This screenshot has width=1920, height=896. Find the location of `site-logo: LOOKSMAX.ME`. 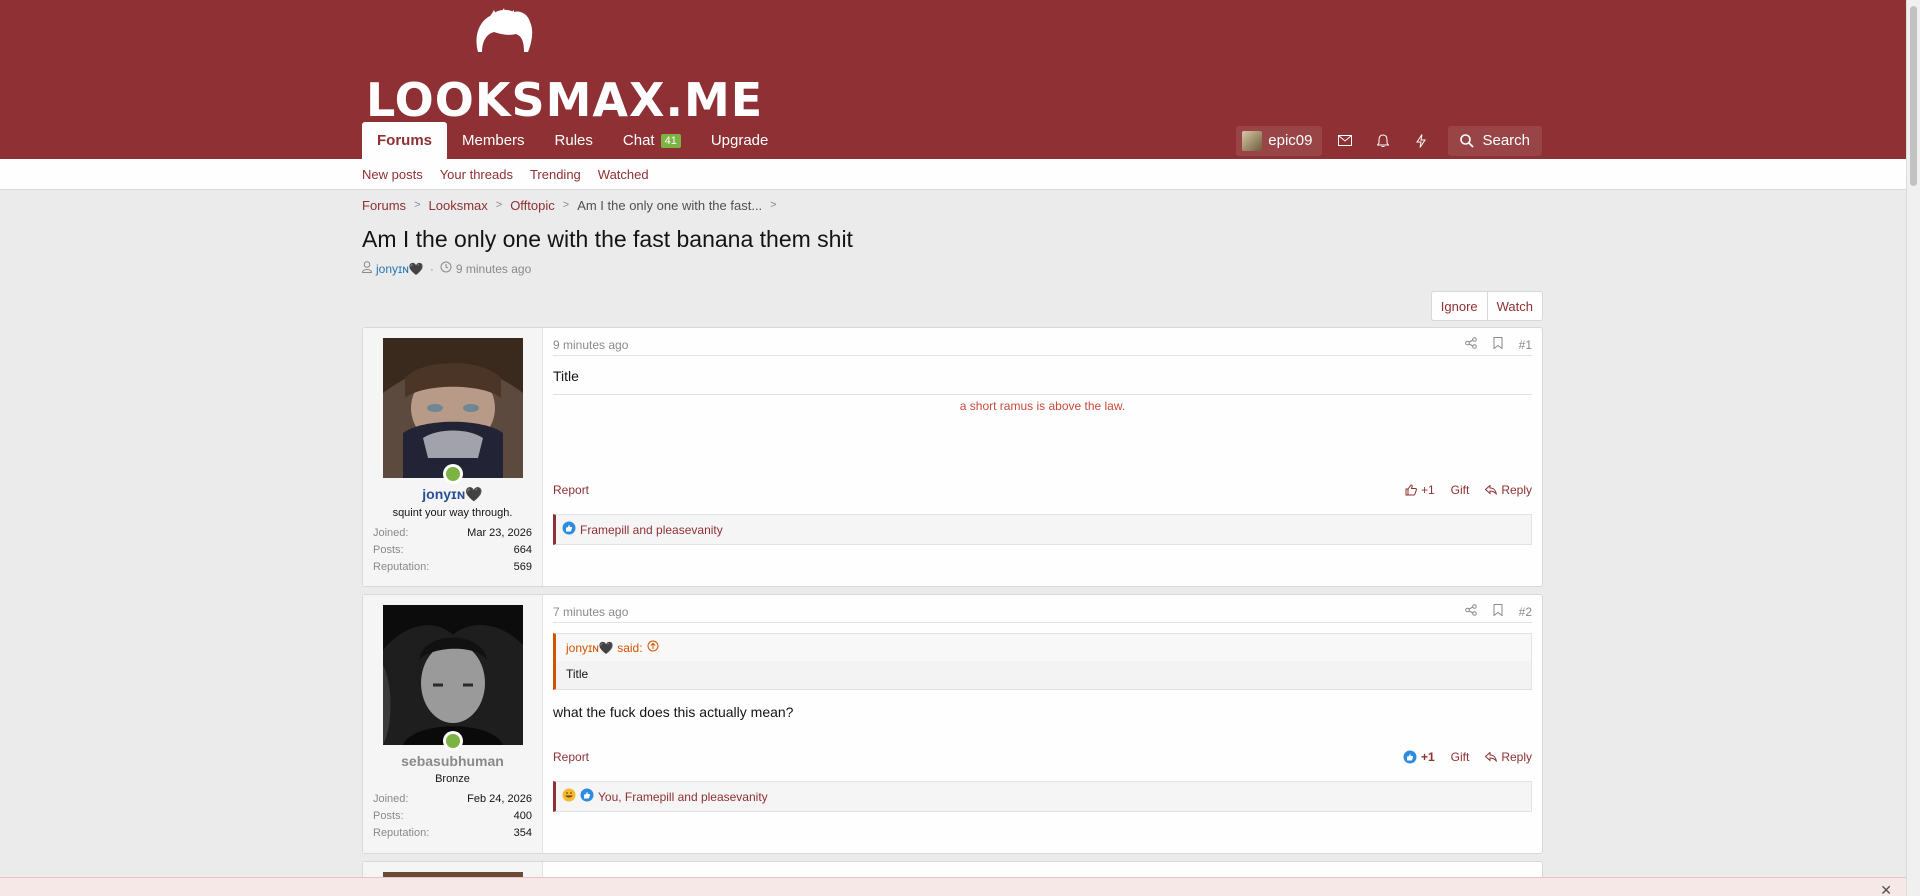

site-logo: LOOKSMAX.ME is located at coordinates (564, 67).